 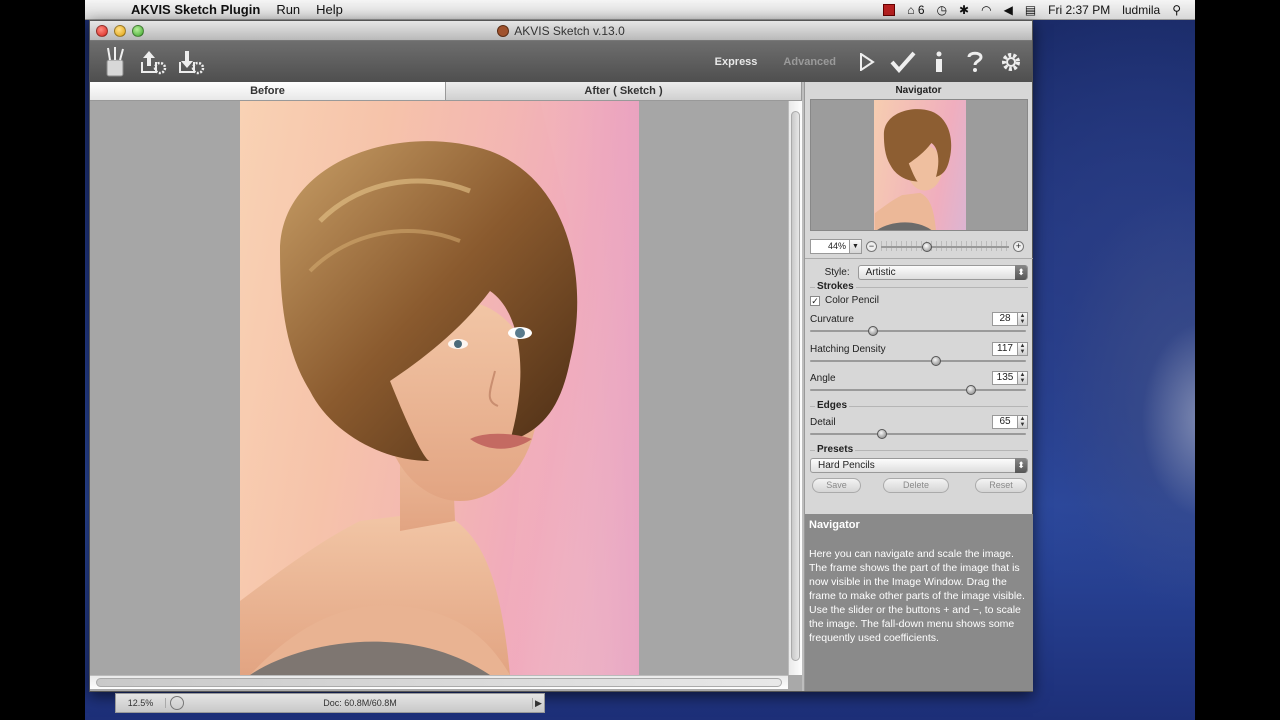 What do you see at coordinates (871, 246) in the screenshot?
I see `zoom-out-button: −` at bounding box center [871, 246].